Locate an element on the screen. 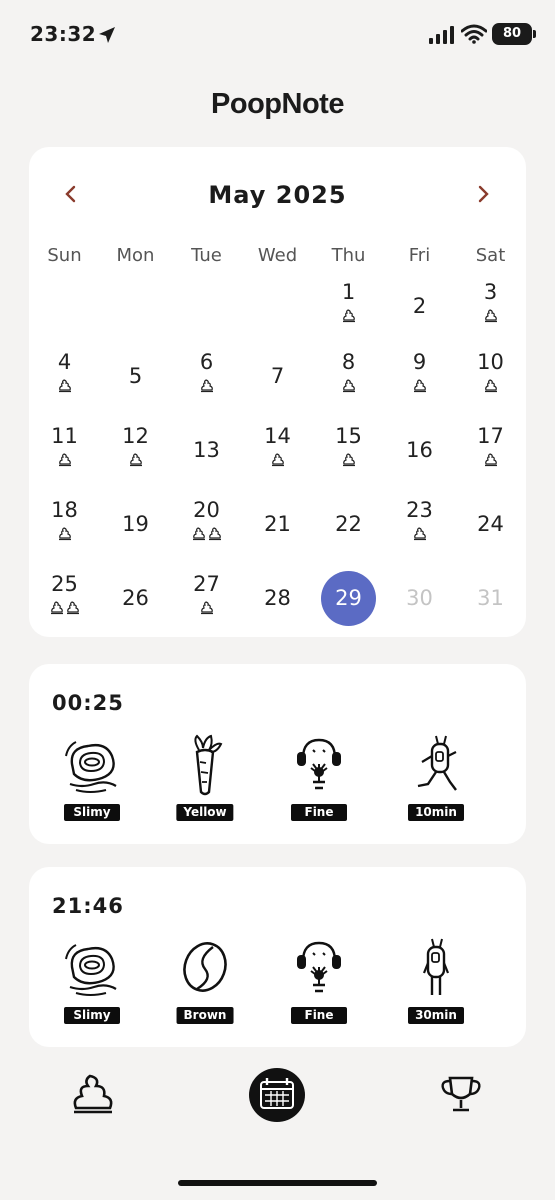 The width and height of the screenshot is (555, 1200). calendar-day: 20 is located at coordinates (206, 533).